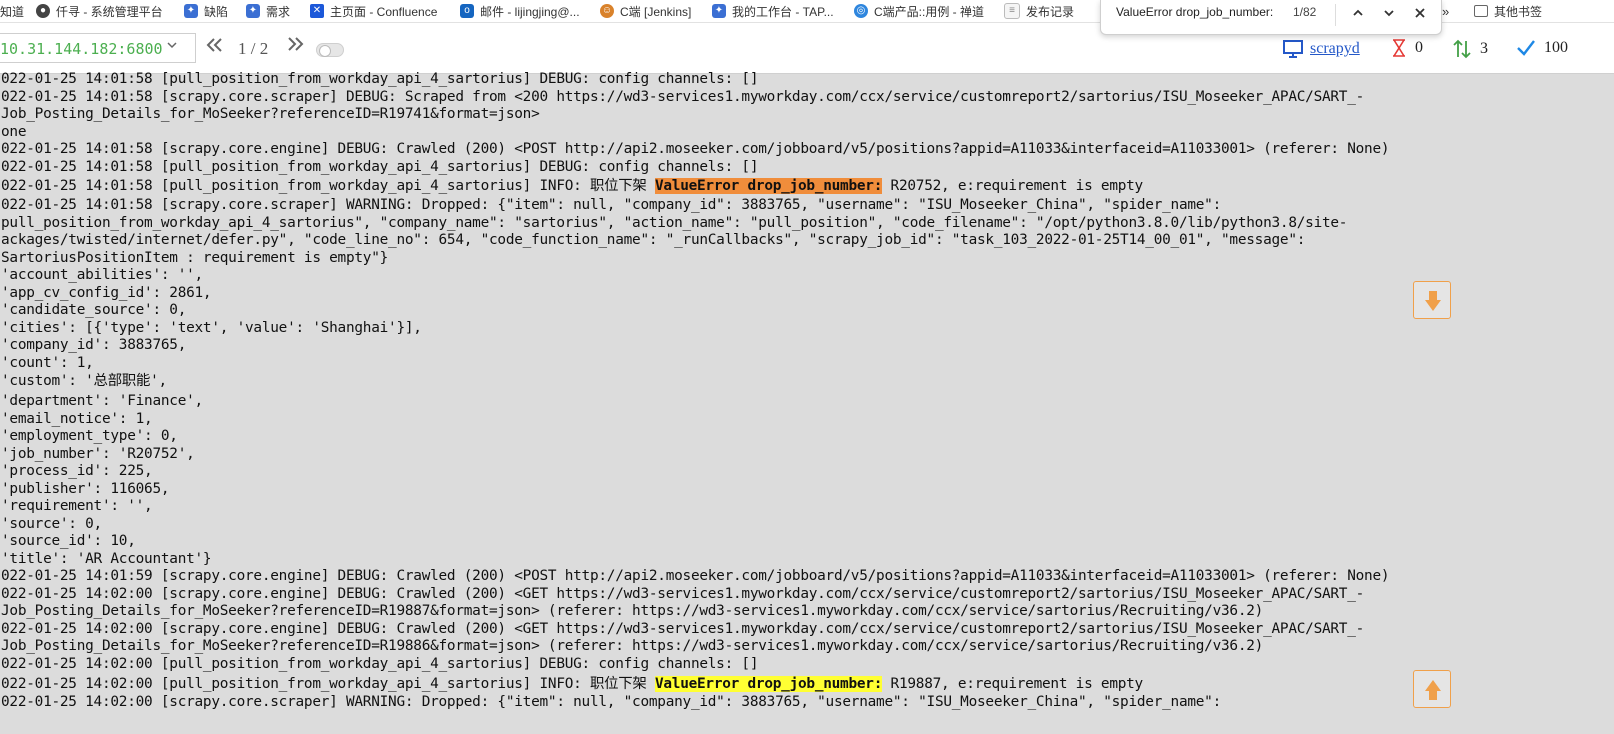  I want to click on log-line: 'custom': '总部职能',, so click(84, 381).